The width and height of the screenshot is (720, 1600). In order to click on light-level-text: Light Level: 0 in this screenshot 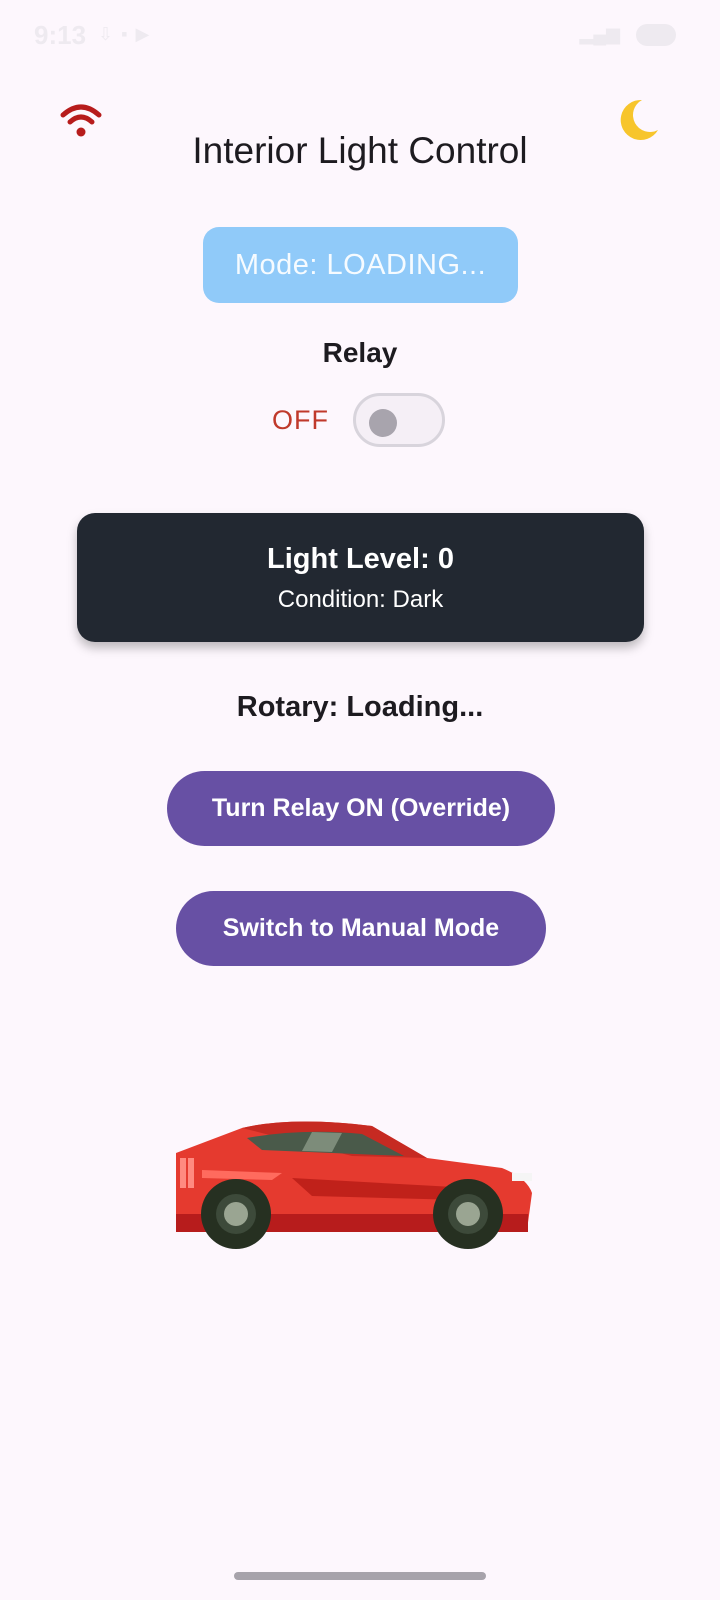, I will do `click(360, 559)`.